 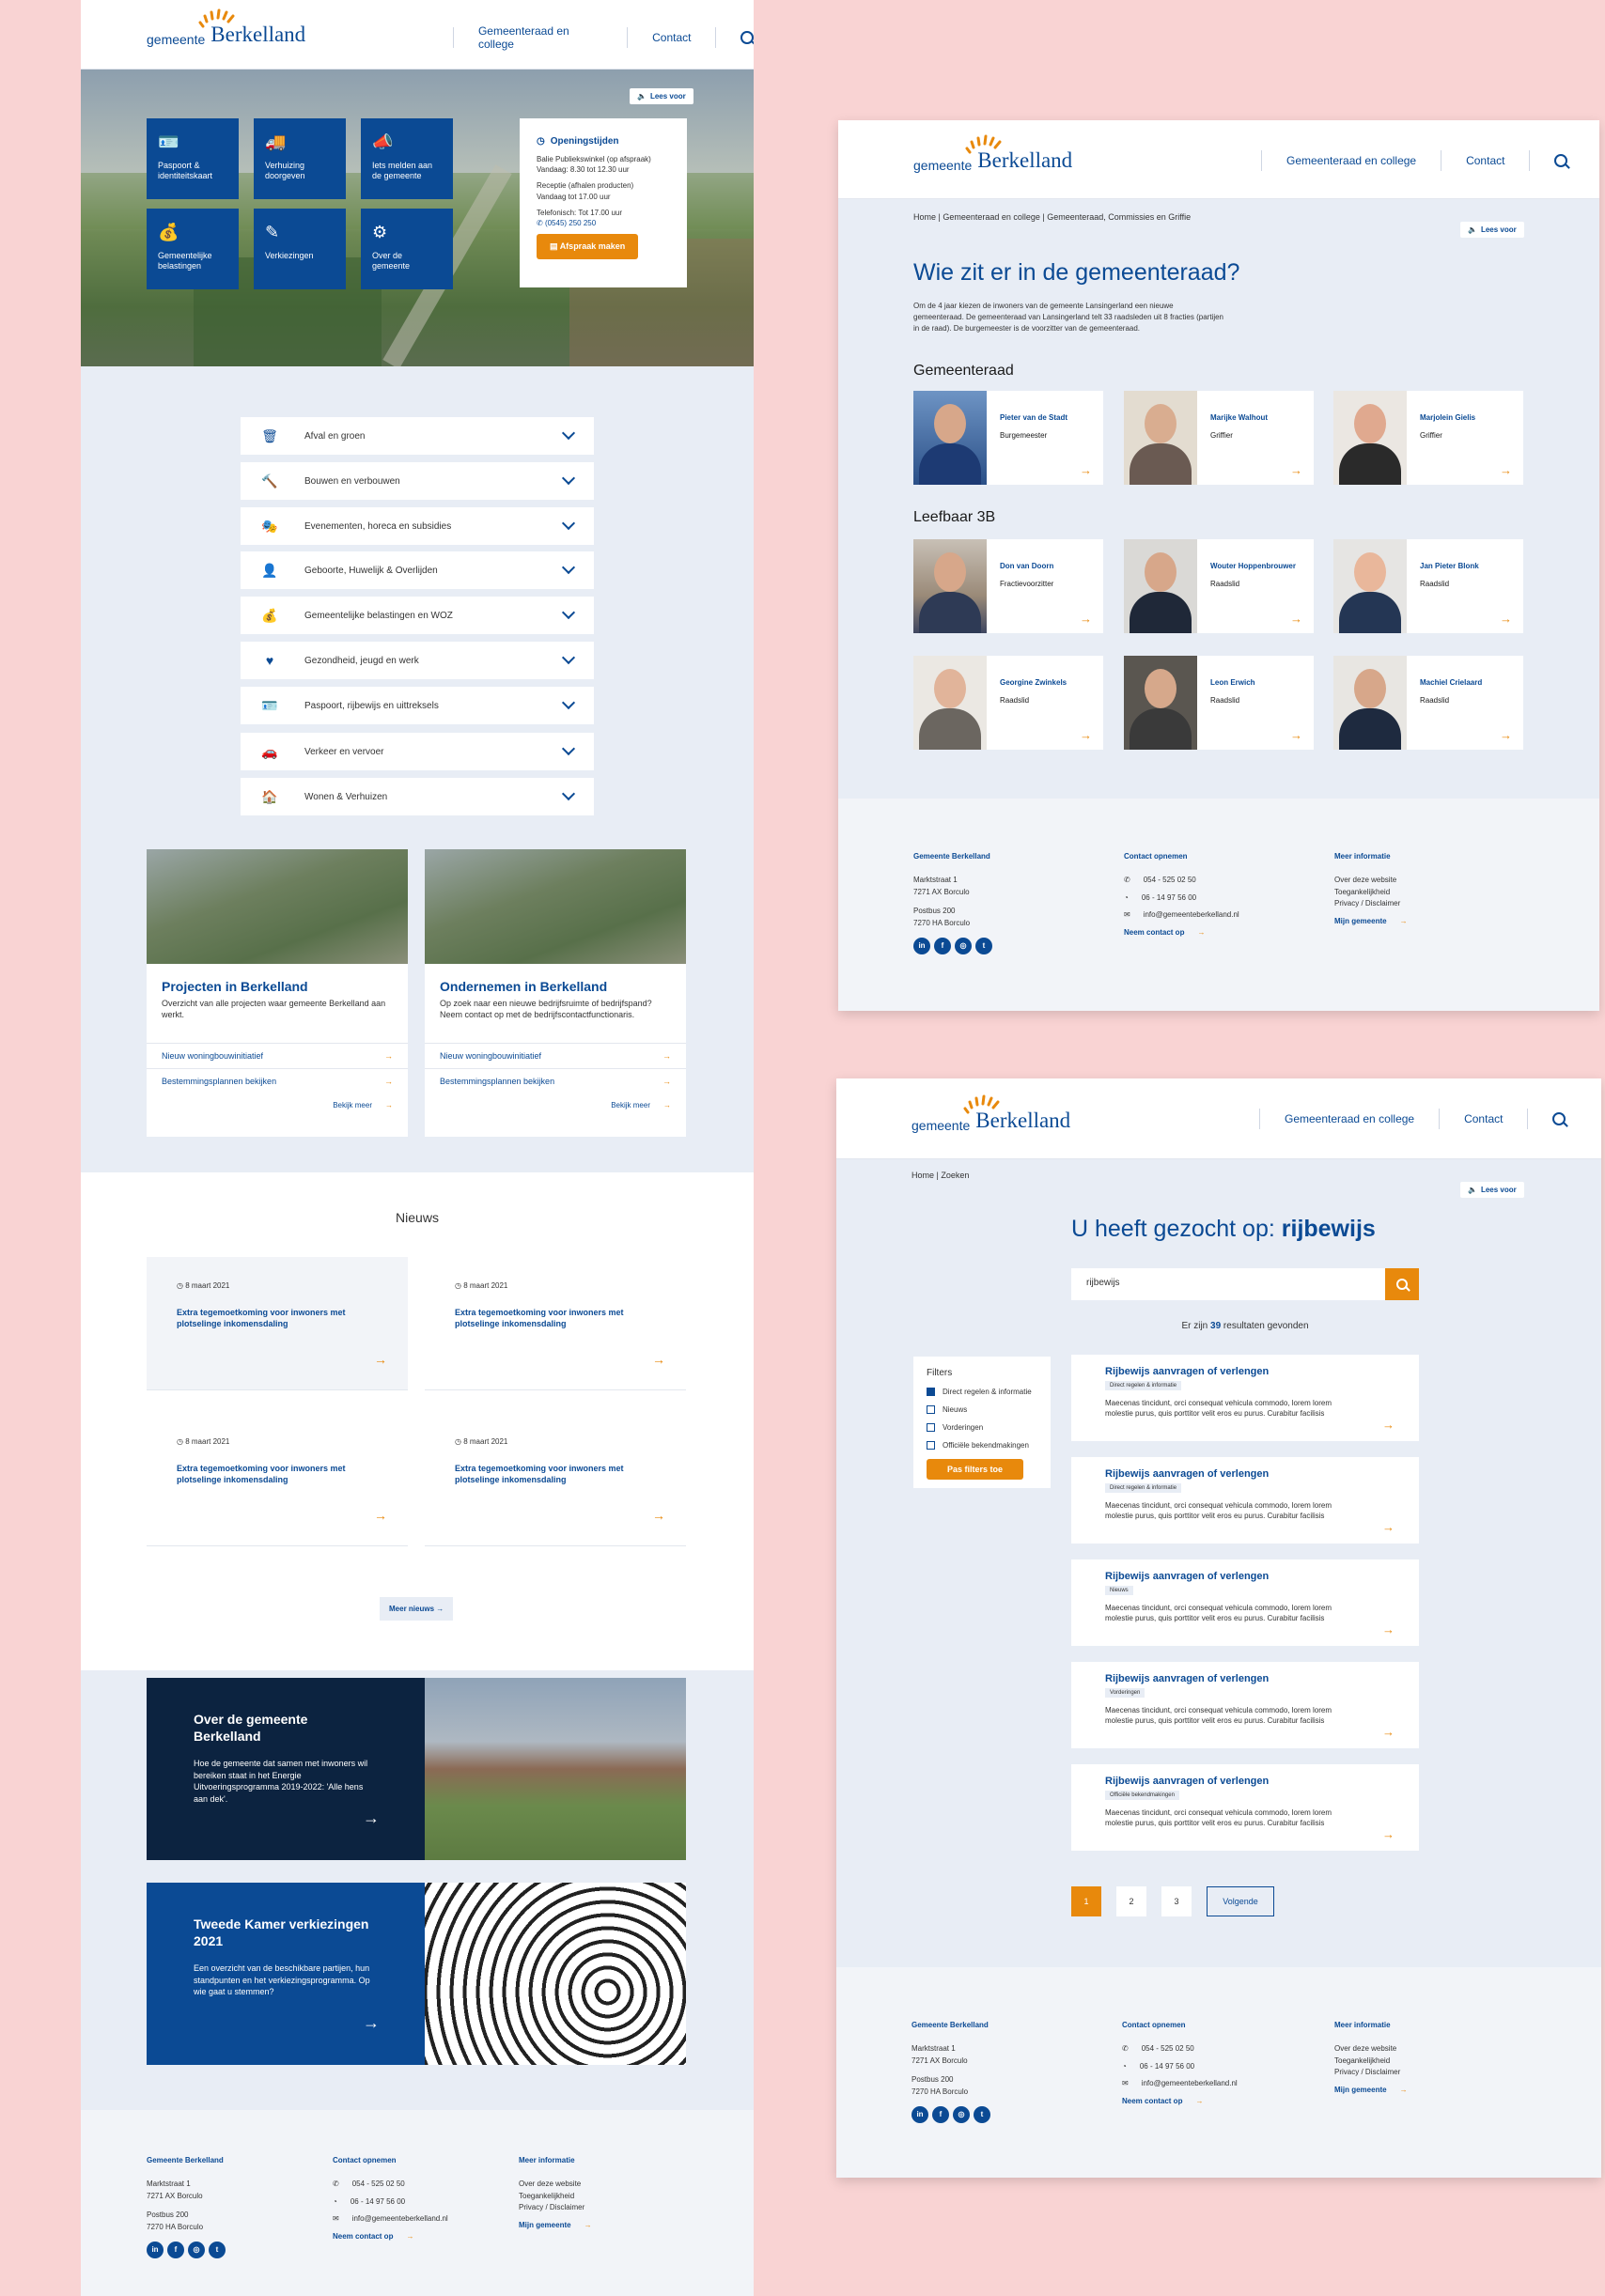 What do you see at coordinates (1219, 438) in the screenshot?
I see `member-card: Marijke Walhout Griffier →` at bounding box center [1219, 438].